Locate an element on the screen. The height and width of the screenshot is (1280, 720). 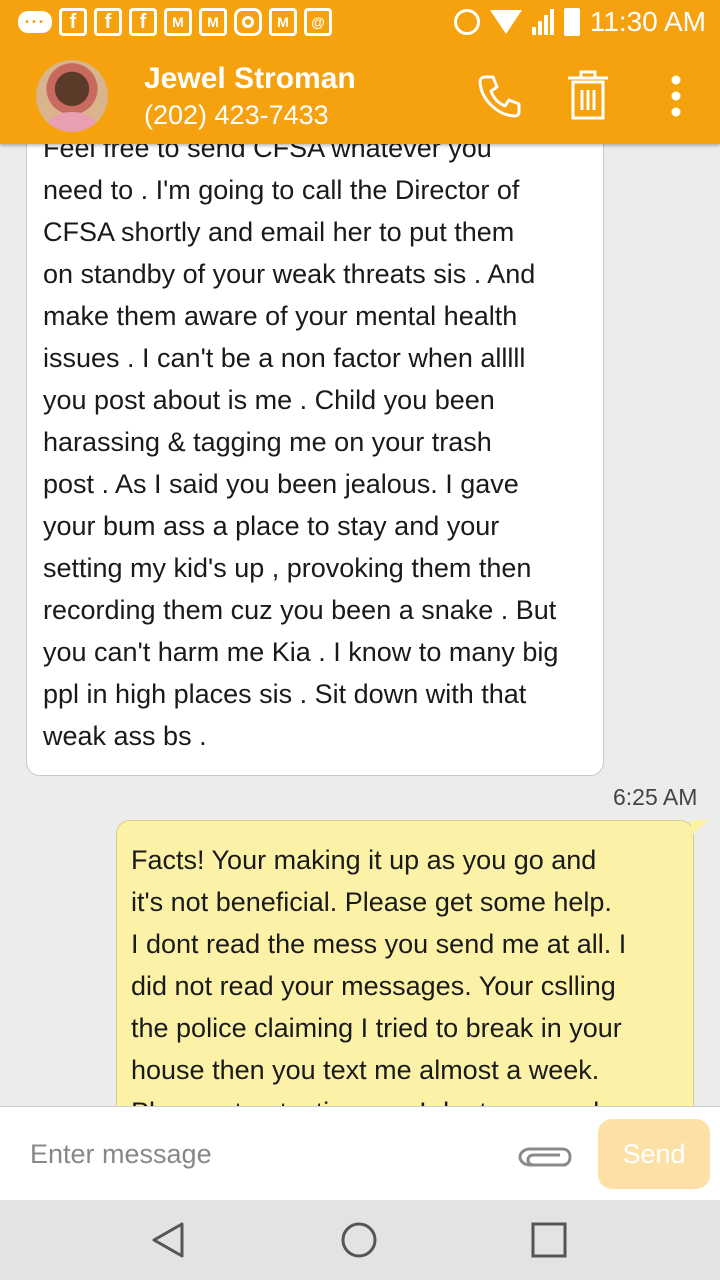
phone-icon is located at coordinates (499, 96).